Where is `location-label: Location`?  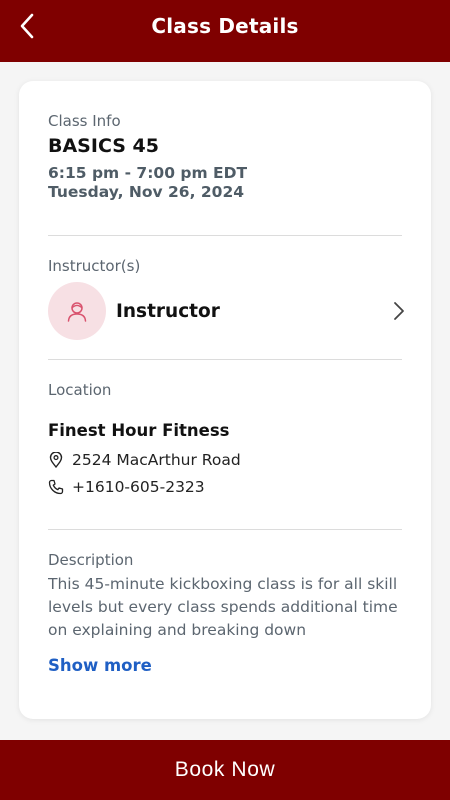
location-label: Location is located at coordinates (80, 390).